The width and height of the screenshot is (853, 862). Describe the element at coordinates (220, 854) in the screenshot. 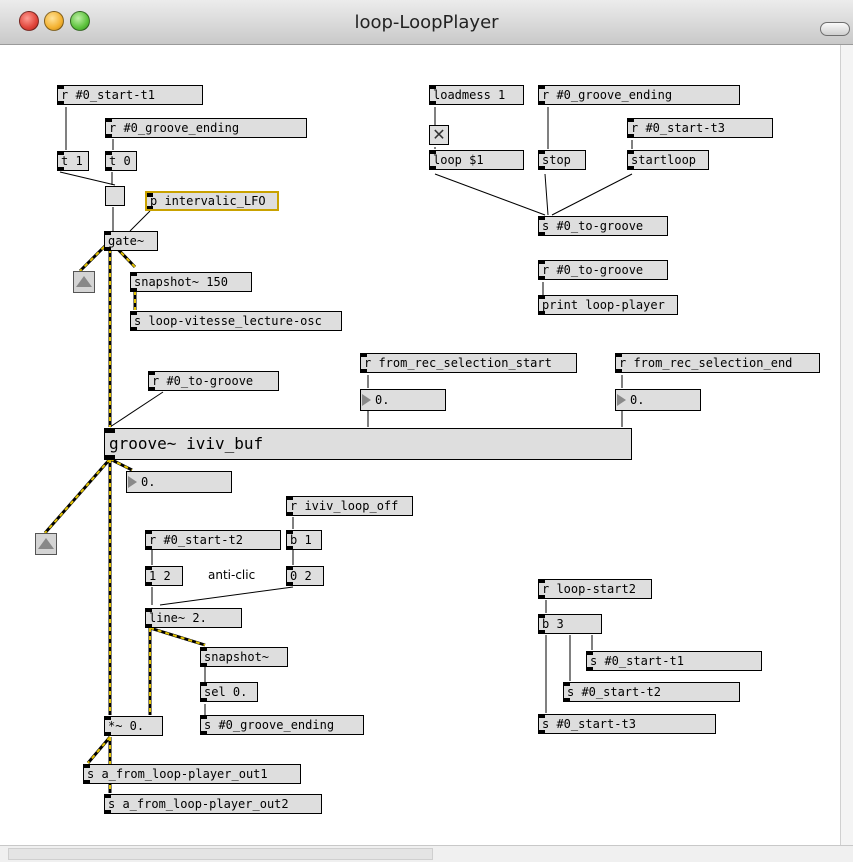

I see `horizontal-scroll-thumb` at that location.